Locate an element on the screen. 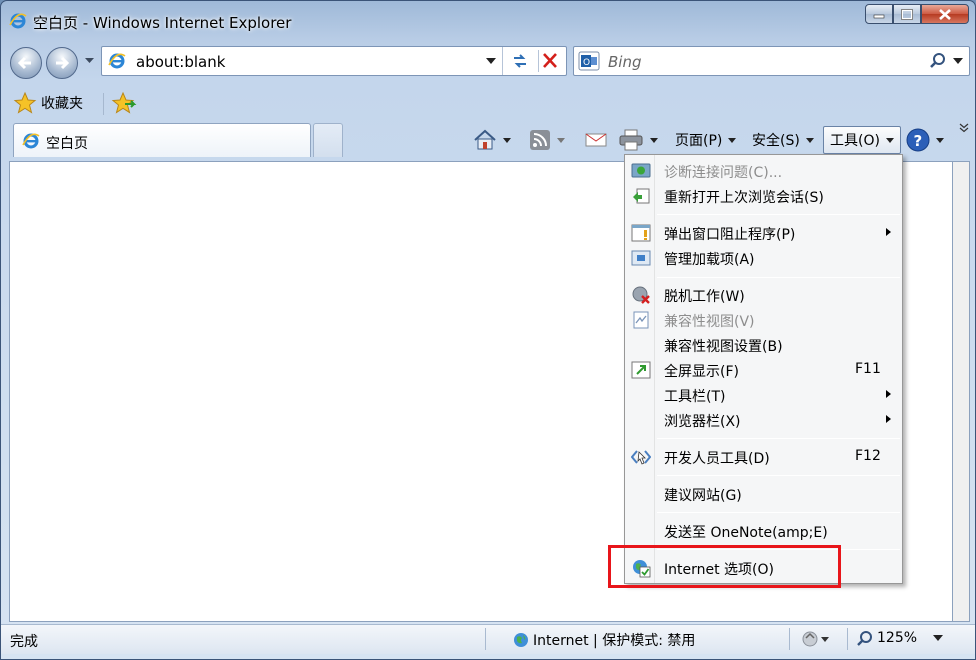 The height and width of the screenshot is (660, 976). search-dropdown-icon is located at coordinates (958, 61).